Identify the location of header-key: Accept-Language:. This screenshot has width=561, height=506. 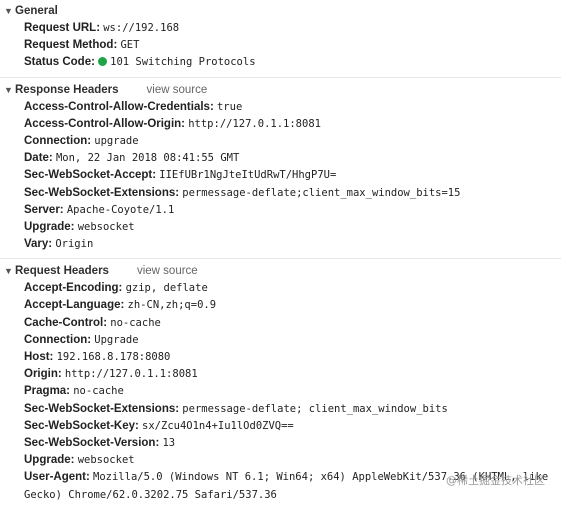
(74, 305).